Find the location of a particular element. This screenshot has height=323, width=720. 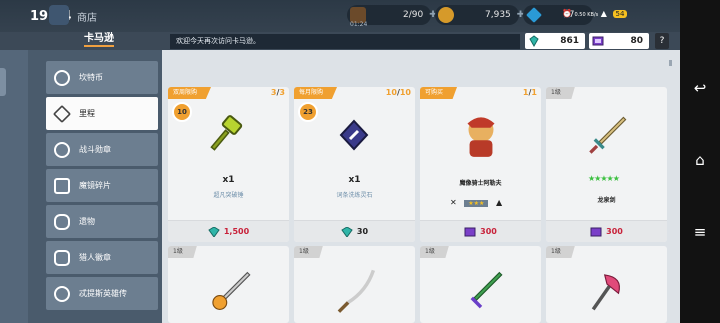

sidebar-item-battle-medal: 战斗勋章 is located at coordinates (102, 149).